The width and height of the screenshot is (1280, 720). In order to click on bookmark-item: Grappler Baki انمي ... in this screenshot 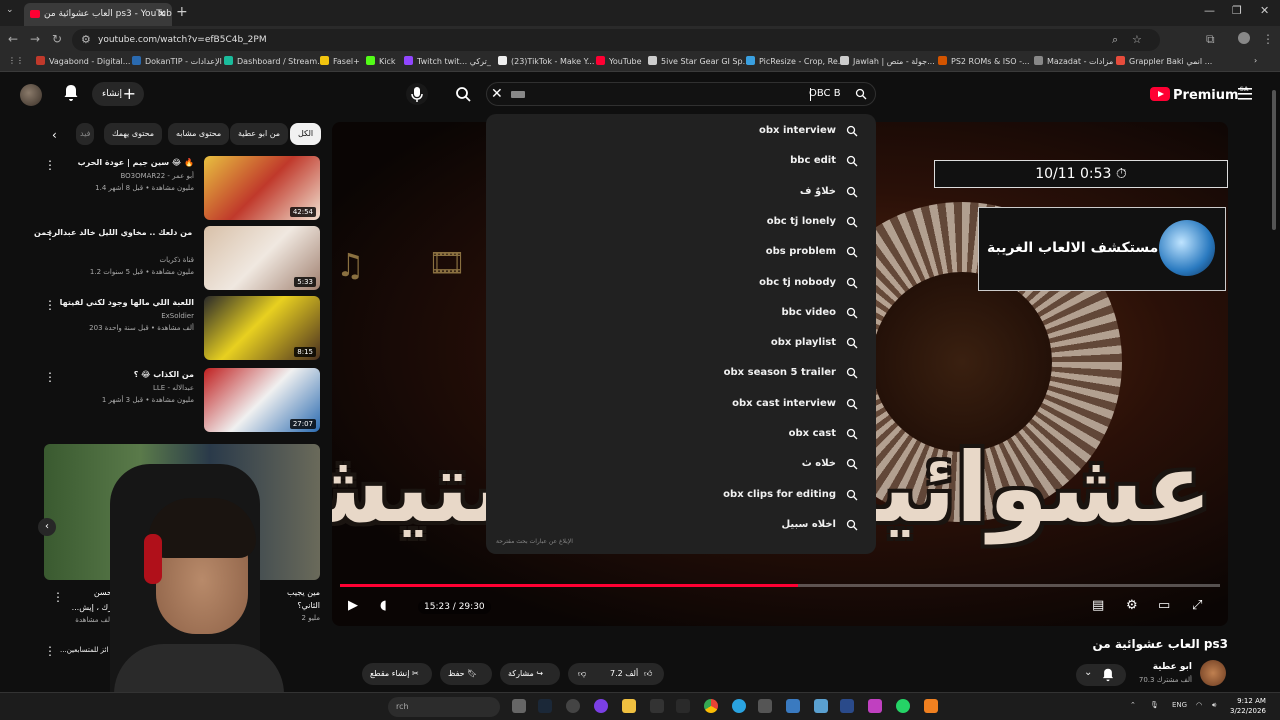, I will do `click(1164, 61)`.